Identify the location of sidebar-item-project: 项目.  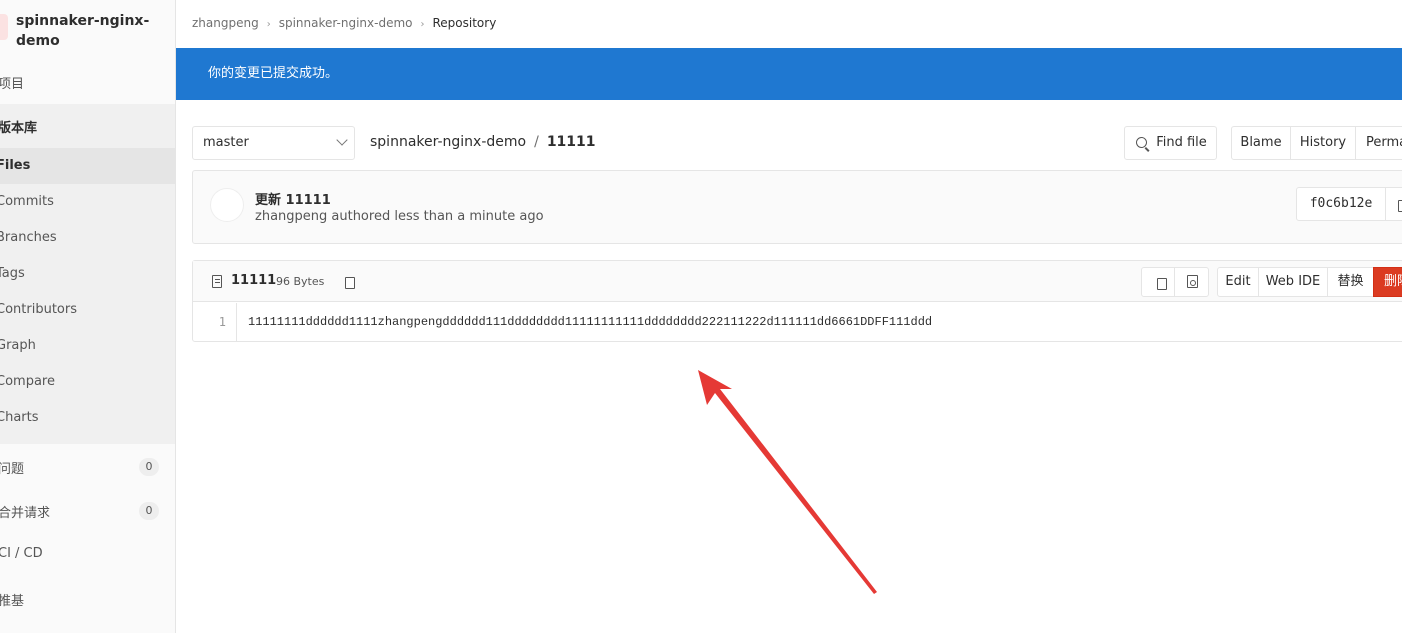
(87, 82).